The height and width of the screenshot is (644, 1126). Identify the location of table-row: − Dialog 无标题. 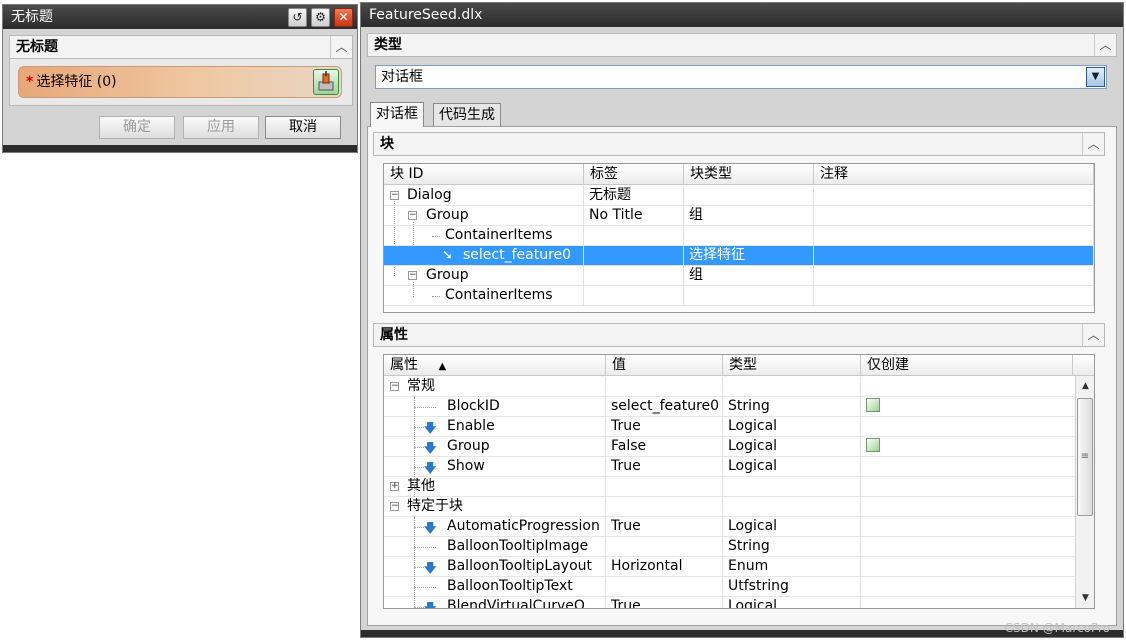
(739, 196).